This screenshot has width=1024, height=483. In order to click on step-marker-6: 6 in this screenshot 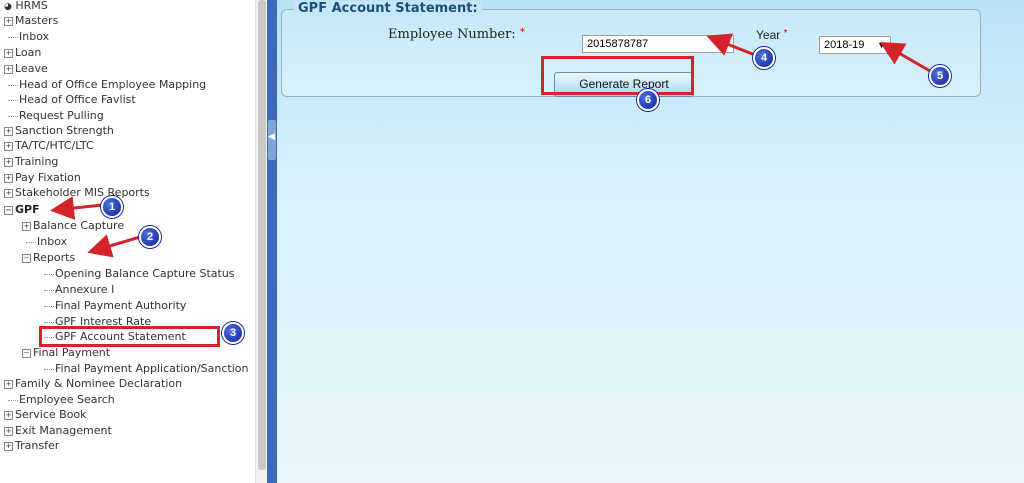, I will do `click(648, 100)`.